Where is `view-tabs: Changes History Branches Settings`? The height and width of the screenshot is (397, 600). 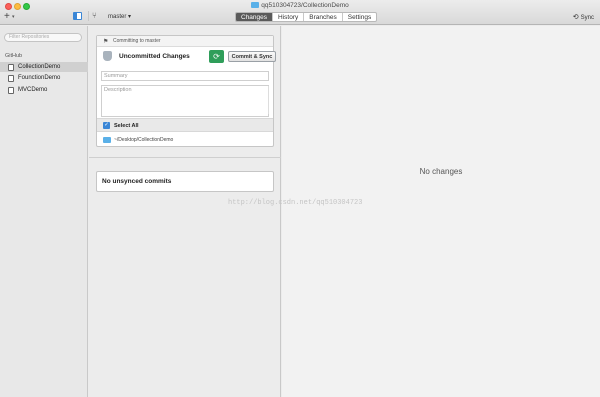 view-tabs: Changes History Branches Settings is located at coordinates (306, 17).